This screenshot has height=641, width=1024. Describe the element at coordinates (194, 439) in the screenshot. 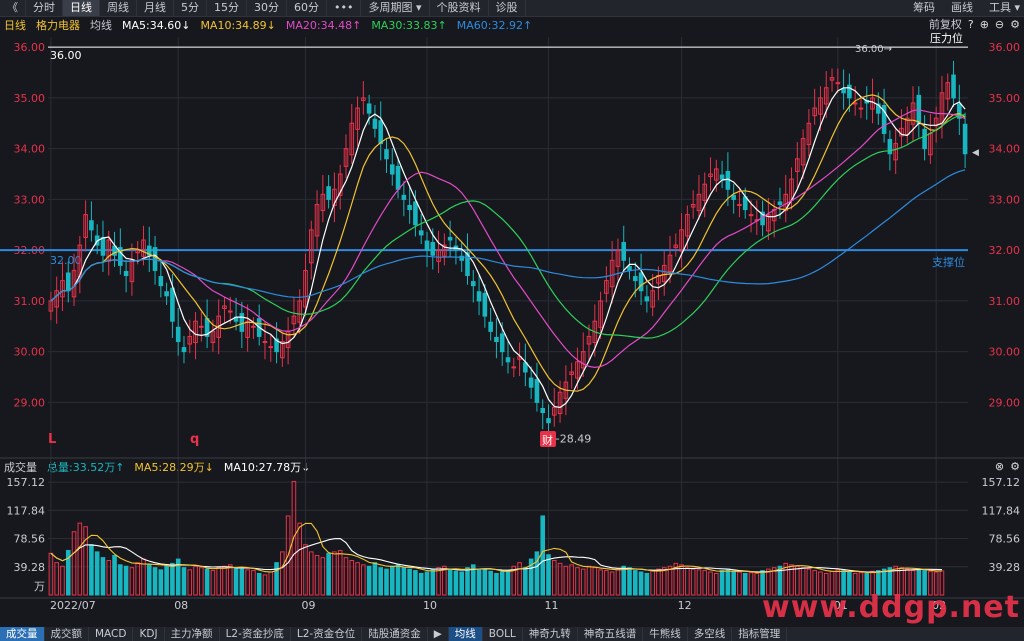

I see `marker-q: q` at that location.